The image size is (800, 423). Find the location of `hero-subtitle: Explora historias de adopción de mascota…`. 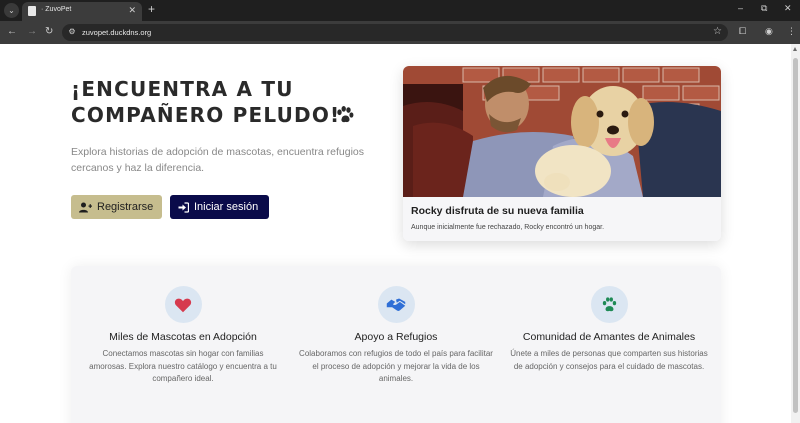

hero-subtitle: Explora historias de adopción de mascota… is located at coordinates (218, 160).